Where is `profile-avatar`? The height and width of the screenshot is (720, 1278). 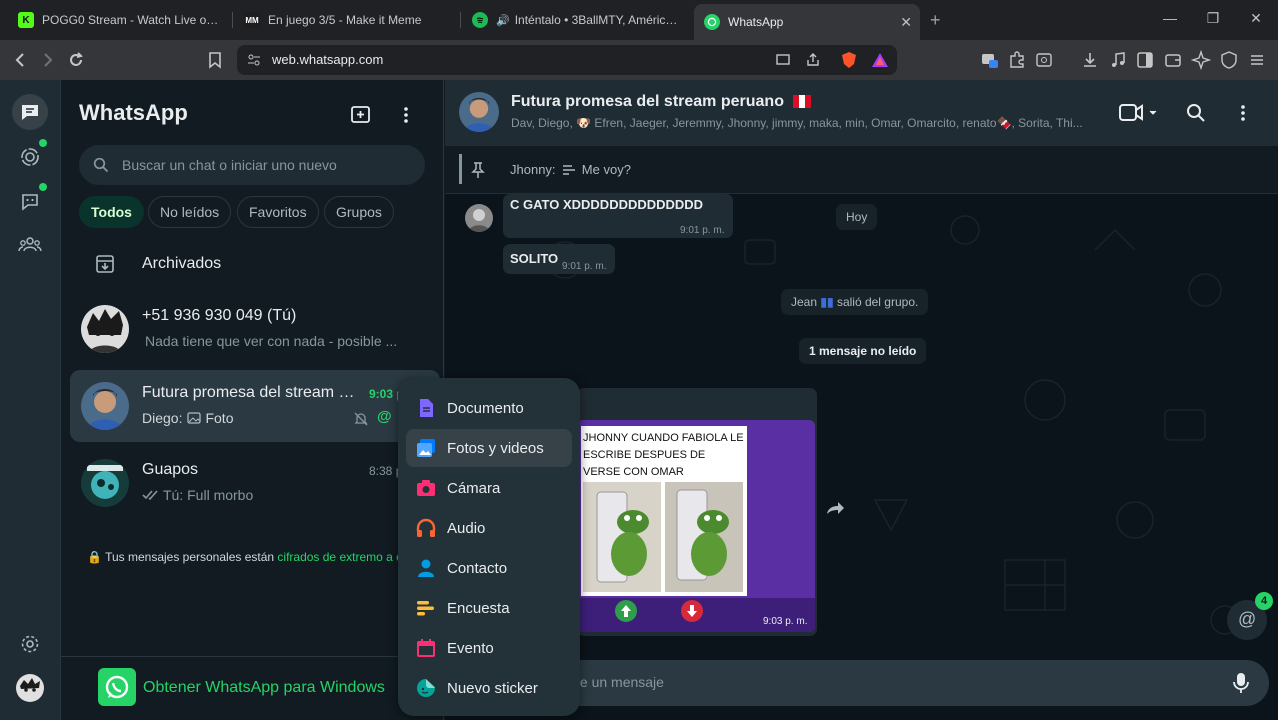
profile-avatar is located at coordinates (30, 688).